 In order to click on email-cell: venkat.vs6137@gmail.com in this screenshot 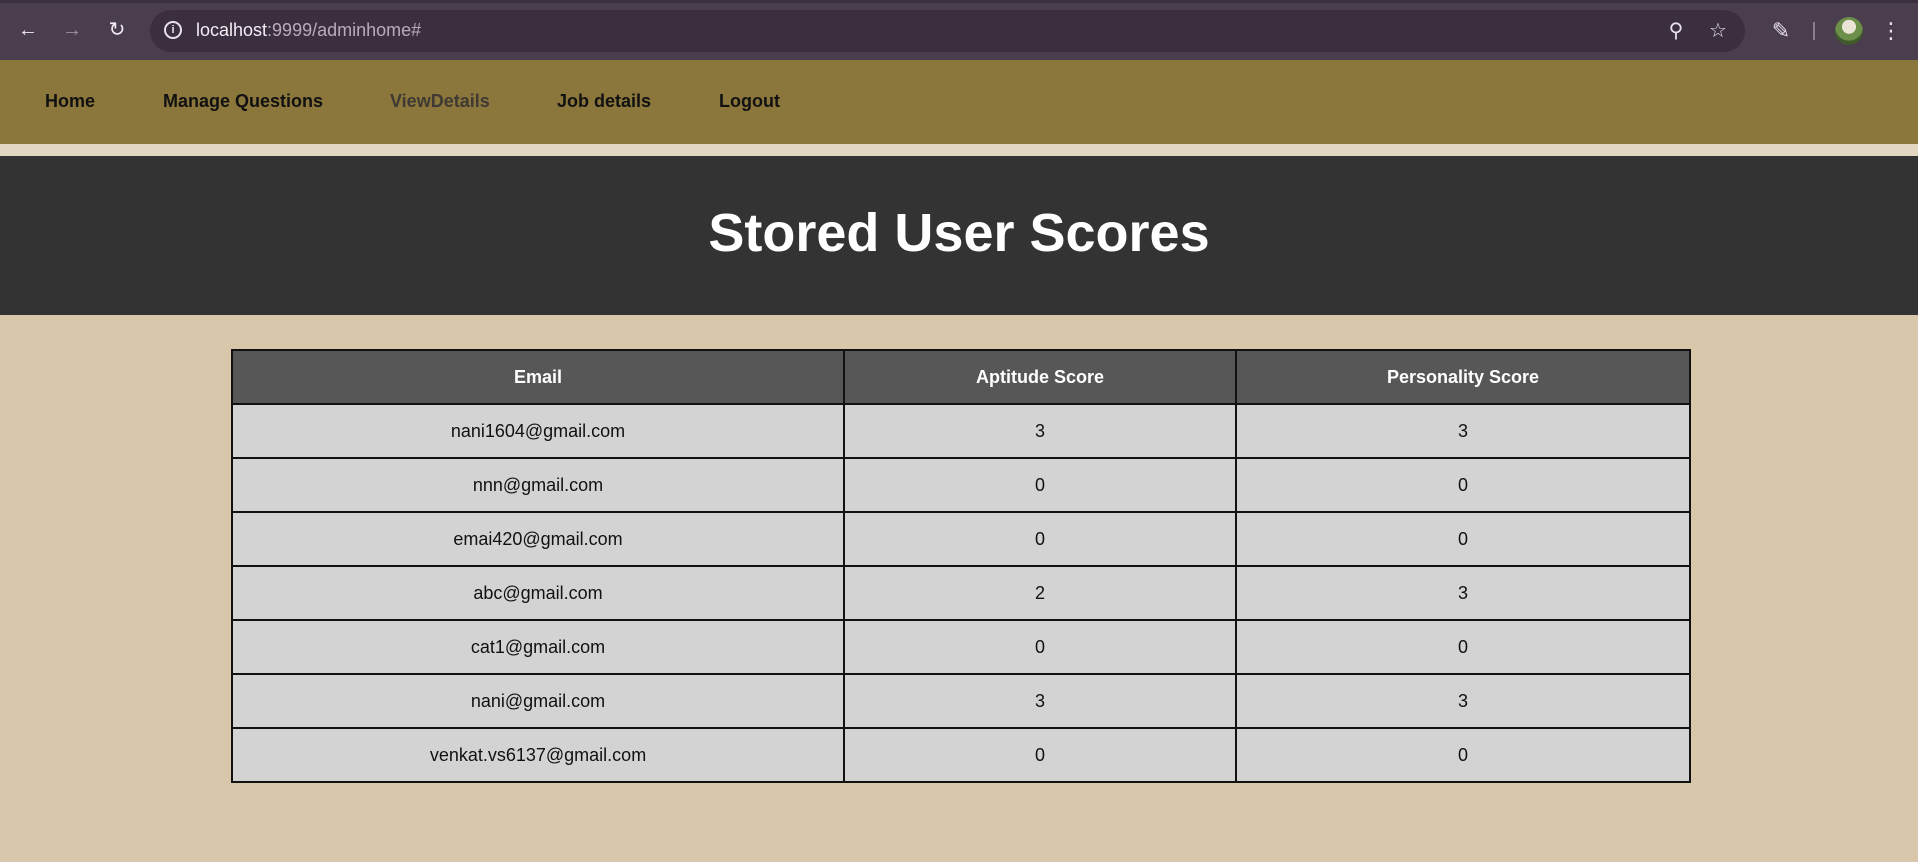, I will do `click(538, 755)`.